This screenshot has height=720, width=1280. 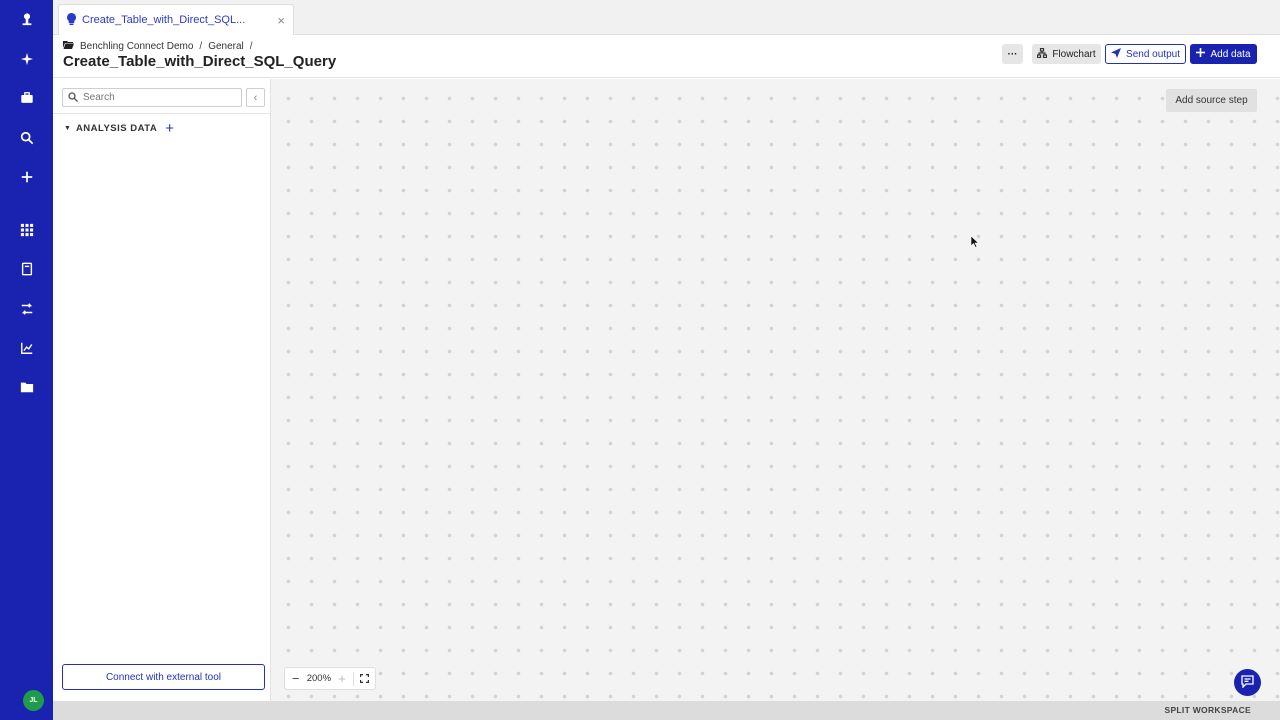 I want to click on close-icon: ×, so click(x=281, y=20).